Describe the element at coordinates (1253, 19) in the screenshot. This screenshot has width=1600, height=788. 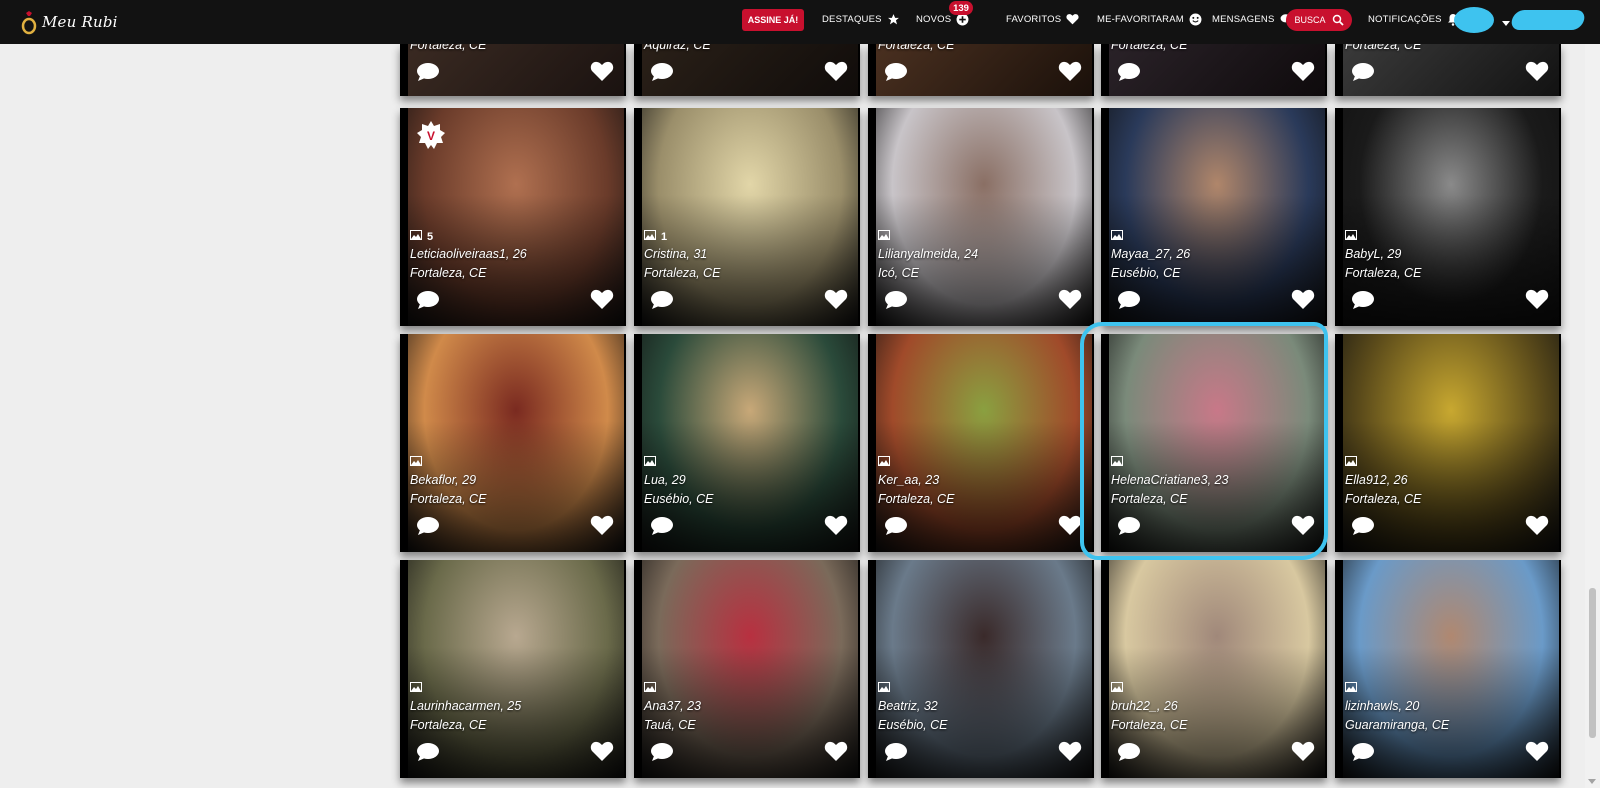
I see `nav-mensagens: MENSAGENS` at that location.